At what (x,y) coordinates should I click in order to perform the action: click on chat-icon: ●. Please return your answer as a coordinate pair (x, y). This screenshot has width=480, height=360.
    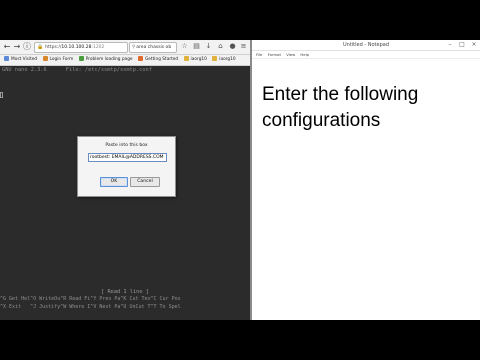
    Looking at the image, I should click on (232, 46).